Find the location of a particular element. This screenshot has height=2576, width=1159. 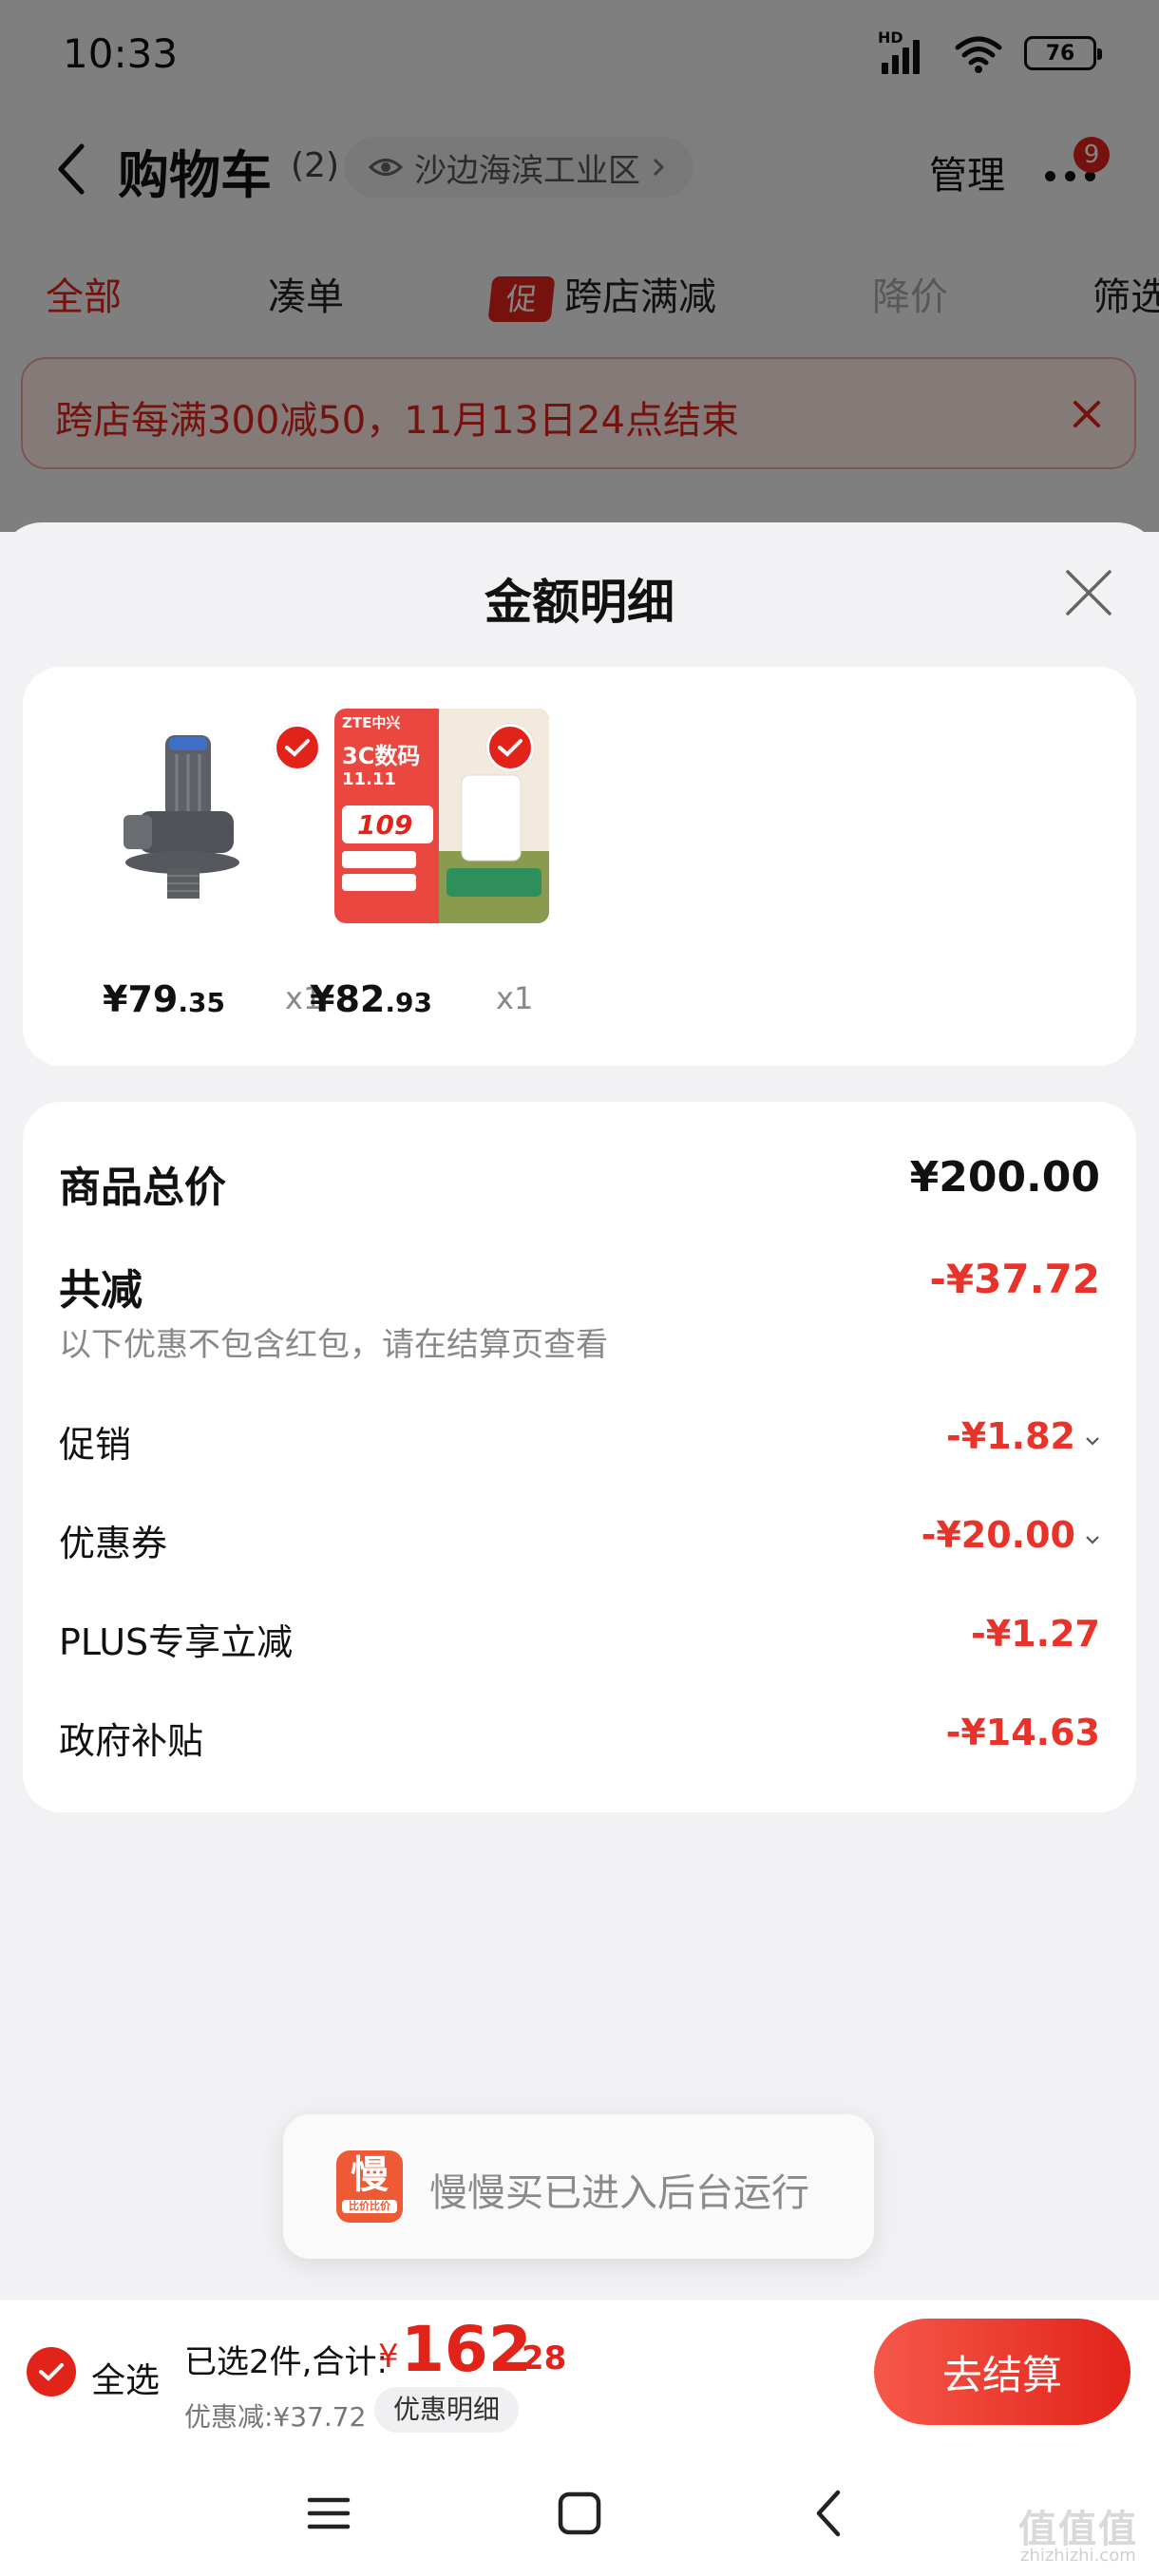

image-headline-text: 3C数码 is located at coordinates (381, 756).